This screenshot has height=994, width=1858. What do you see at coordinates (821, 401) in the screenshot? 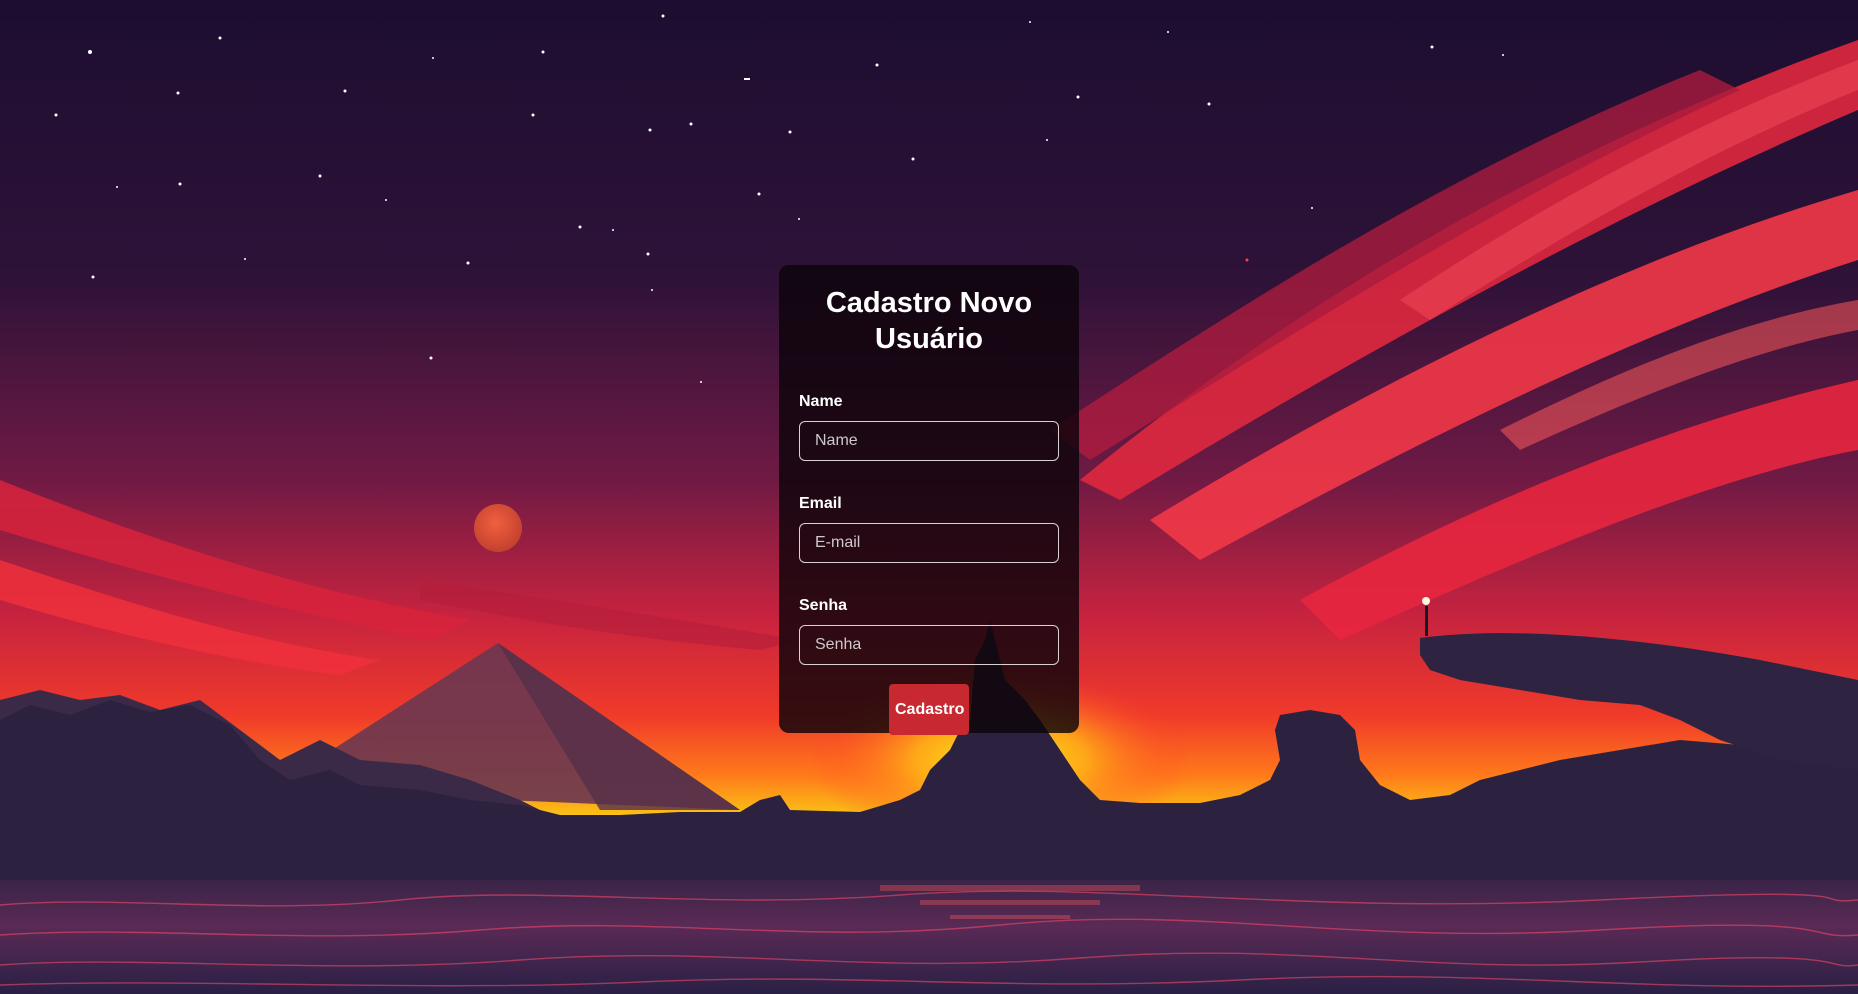
I see `name-label: Name` at bounding box center [821, 401].